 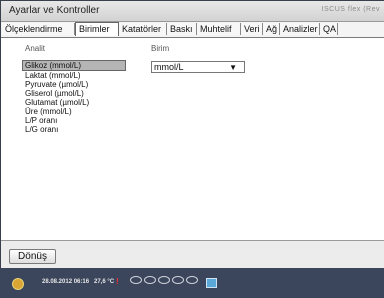 I want to click on unit-header: Birim, so click(x=160, y=48).